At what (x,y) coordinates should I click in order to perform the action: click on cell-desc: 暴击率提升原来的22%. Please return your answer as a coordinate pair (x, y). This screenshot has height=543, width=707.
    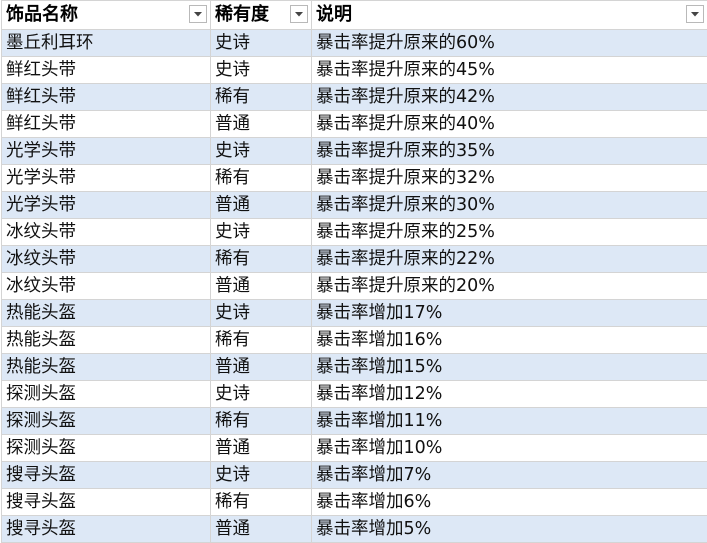
    Looking at the image, I should click on (509, 259).